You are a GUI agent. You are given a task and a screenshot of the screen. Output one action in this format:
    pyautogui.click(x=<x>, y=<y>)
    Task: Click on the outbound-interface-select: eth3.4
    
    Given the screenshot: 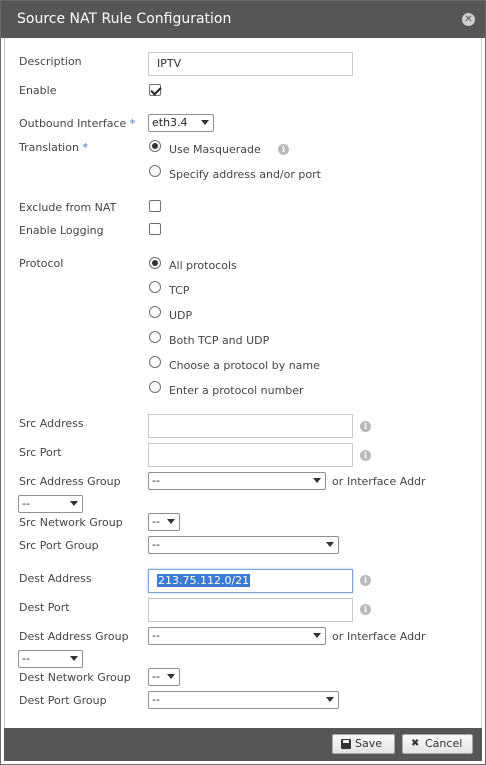 What is the action you would take?
    pyautogui.click(x=181, y=123)
    